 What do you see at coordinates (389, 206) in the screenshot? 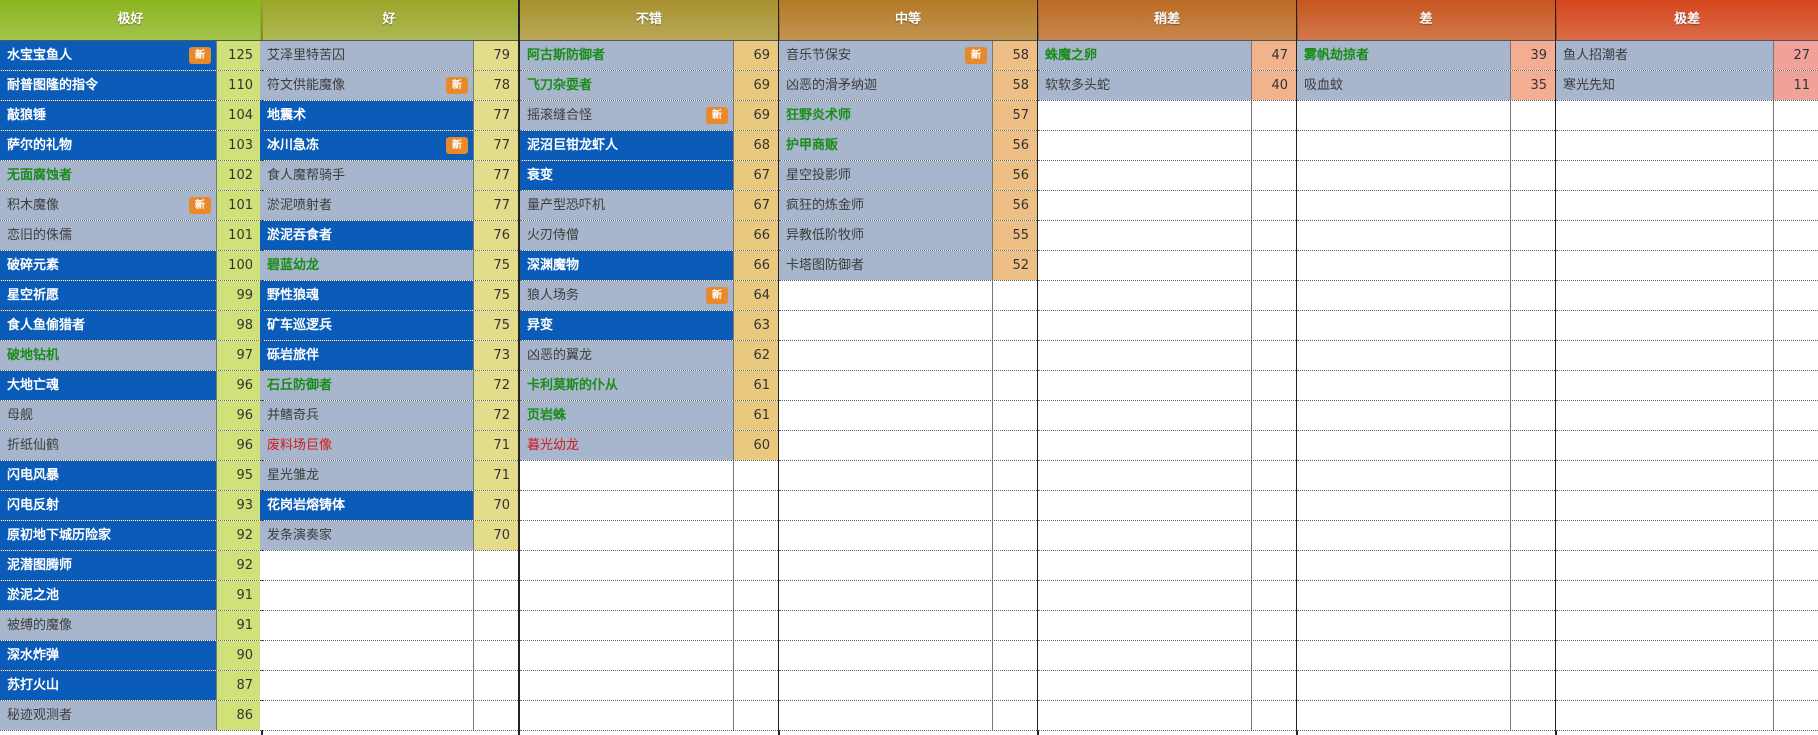
I see `card-row: 淤泥喷射者 77` at bounding box center [389, 206].